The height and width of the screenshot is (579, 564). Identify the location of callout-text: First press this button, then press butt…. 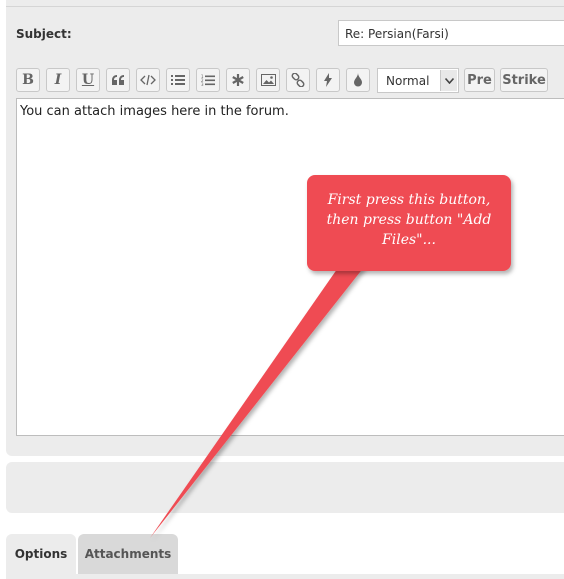
(409, 220).